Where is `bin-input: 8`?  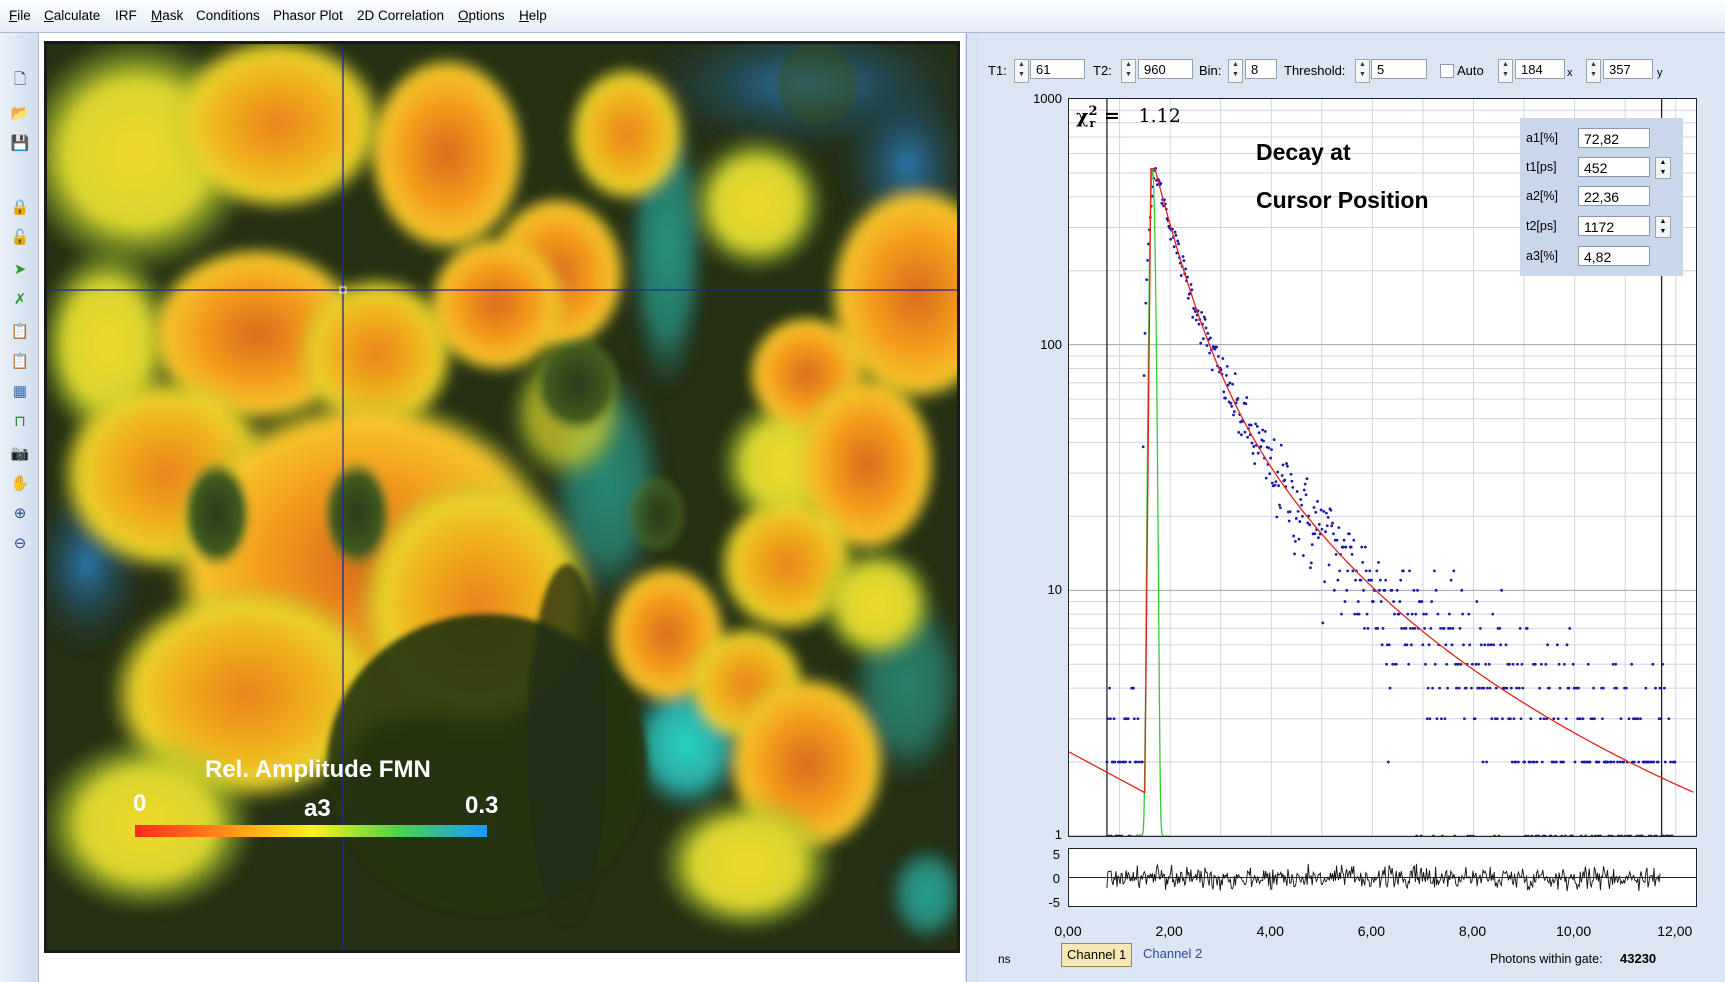
bin-input: 8 is located at coordinates (1261, 69).